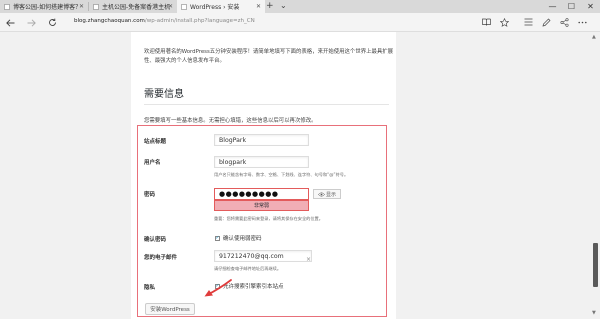  What do you see at coordinates (217, 237) in the screenshot?
I see `checkbox-checked-icon: ✓` at bounding box center [217, 237].